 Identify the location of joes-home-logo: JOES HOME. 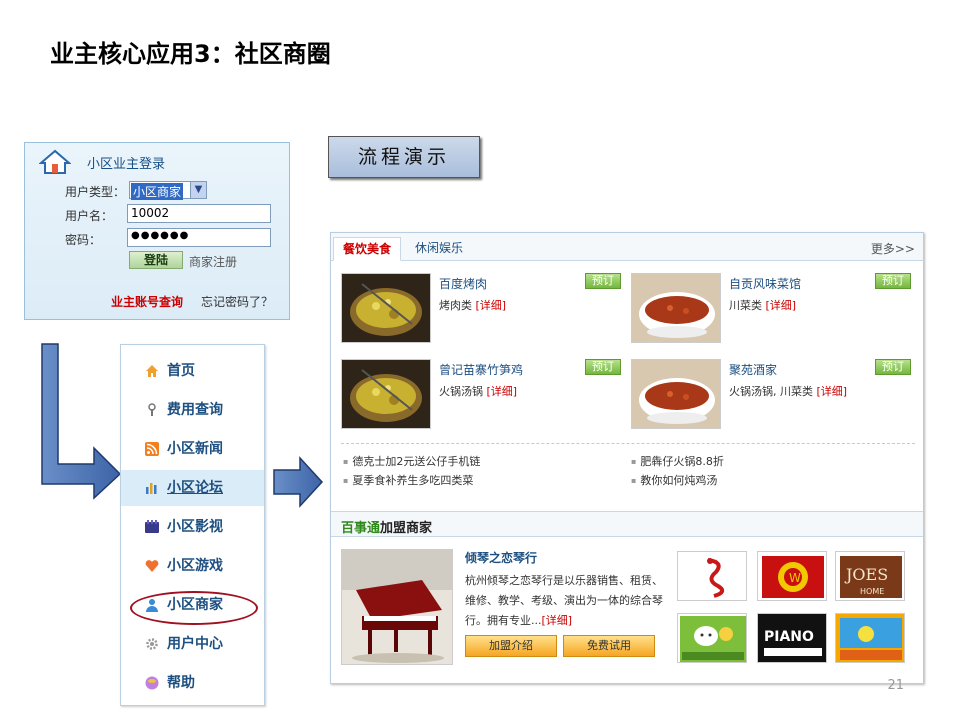
(870, 576).